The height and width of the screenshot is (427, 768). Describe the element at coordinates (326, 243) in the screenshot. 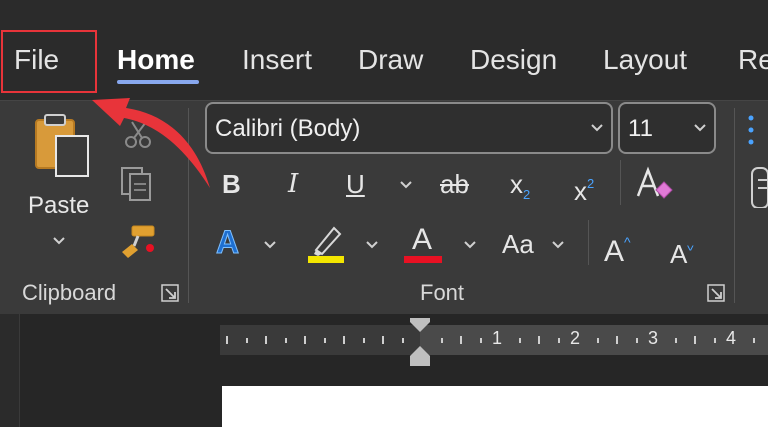

I see `highlighter-icon` at that location.